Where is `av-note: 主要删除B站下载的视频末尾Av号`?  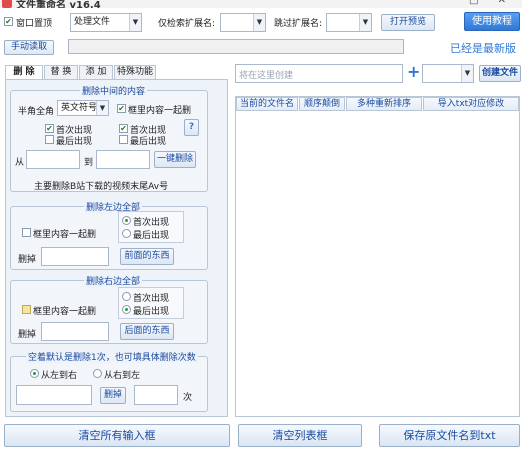
av-note: 主要删除B站下载的视频末尾Av号 is located at coordinates (101, 187).